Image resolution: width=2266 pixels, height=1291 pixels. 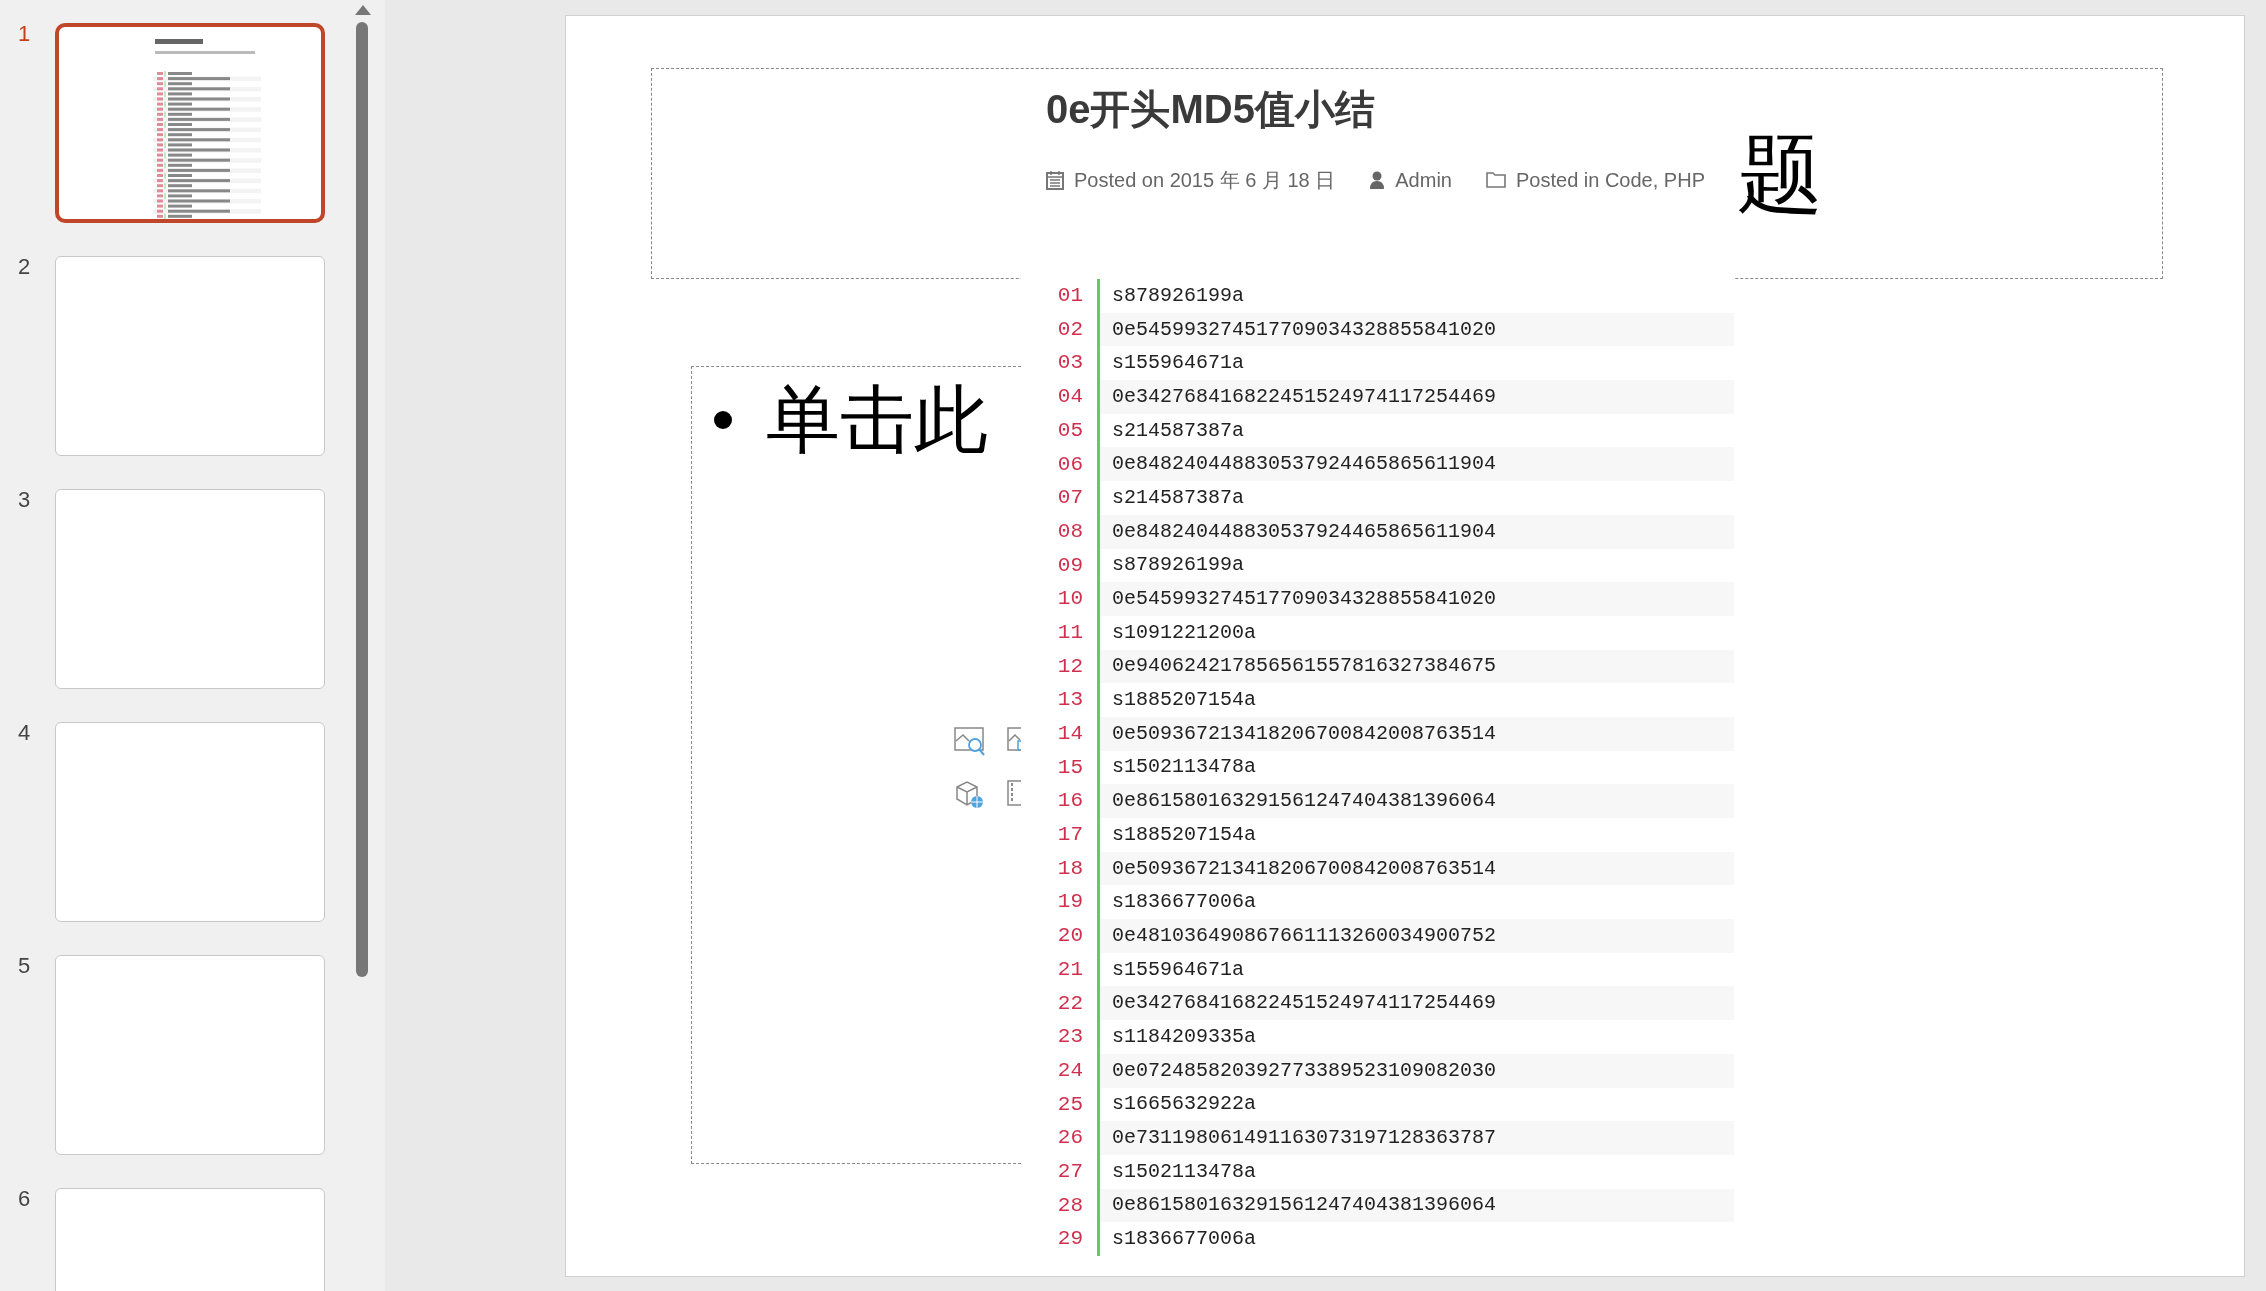 I want to click on line-number: 16, so click(x=1073, y=801).